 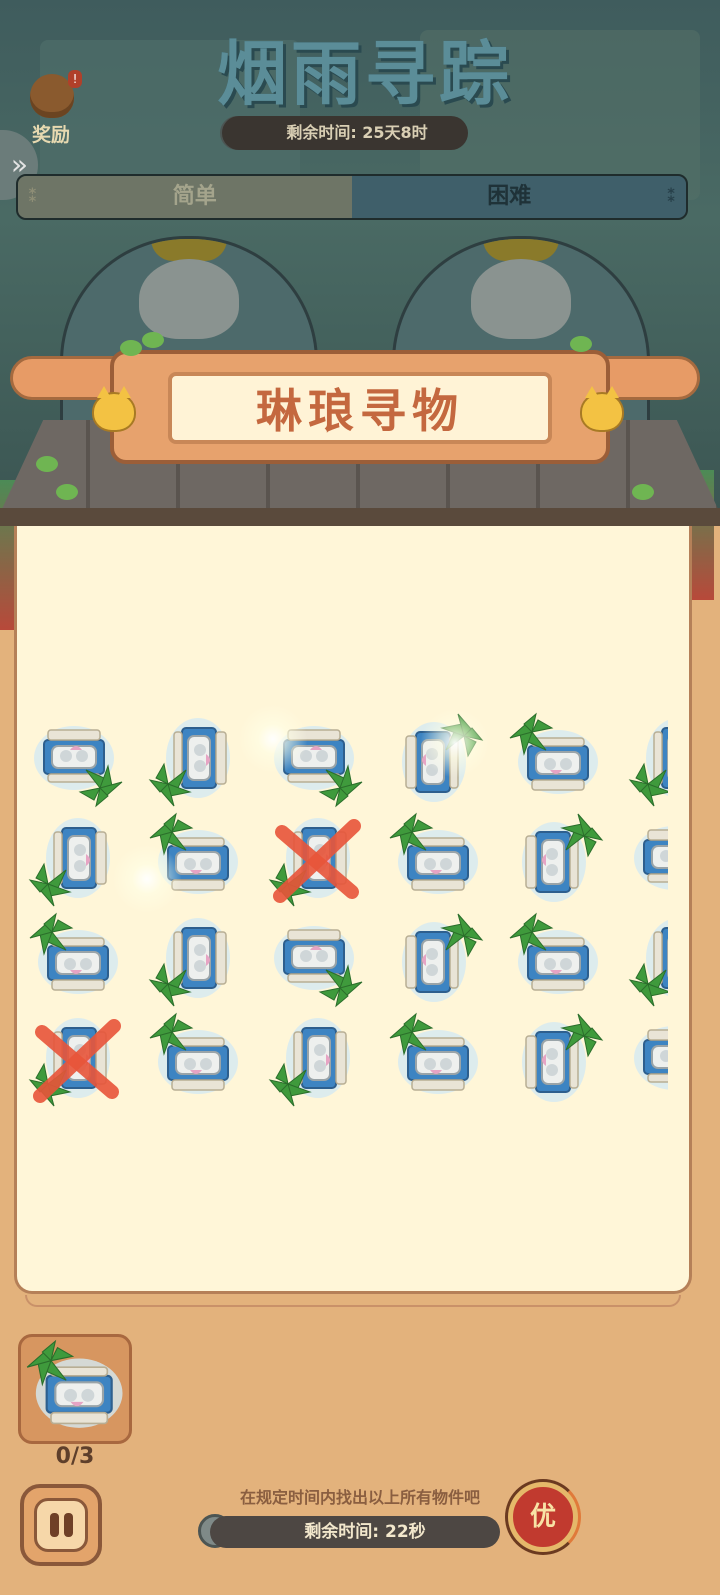 I want to click on priority-button: 优, so click(x=543, y=1517).